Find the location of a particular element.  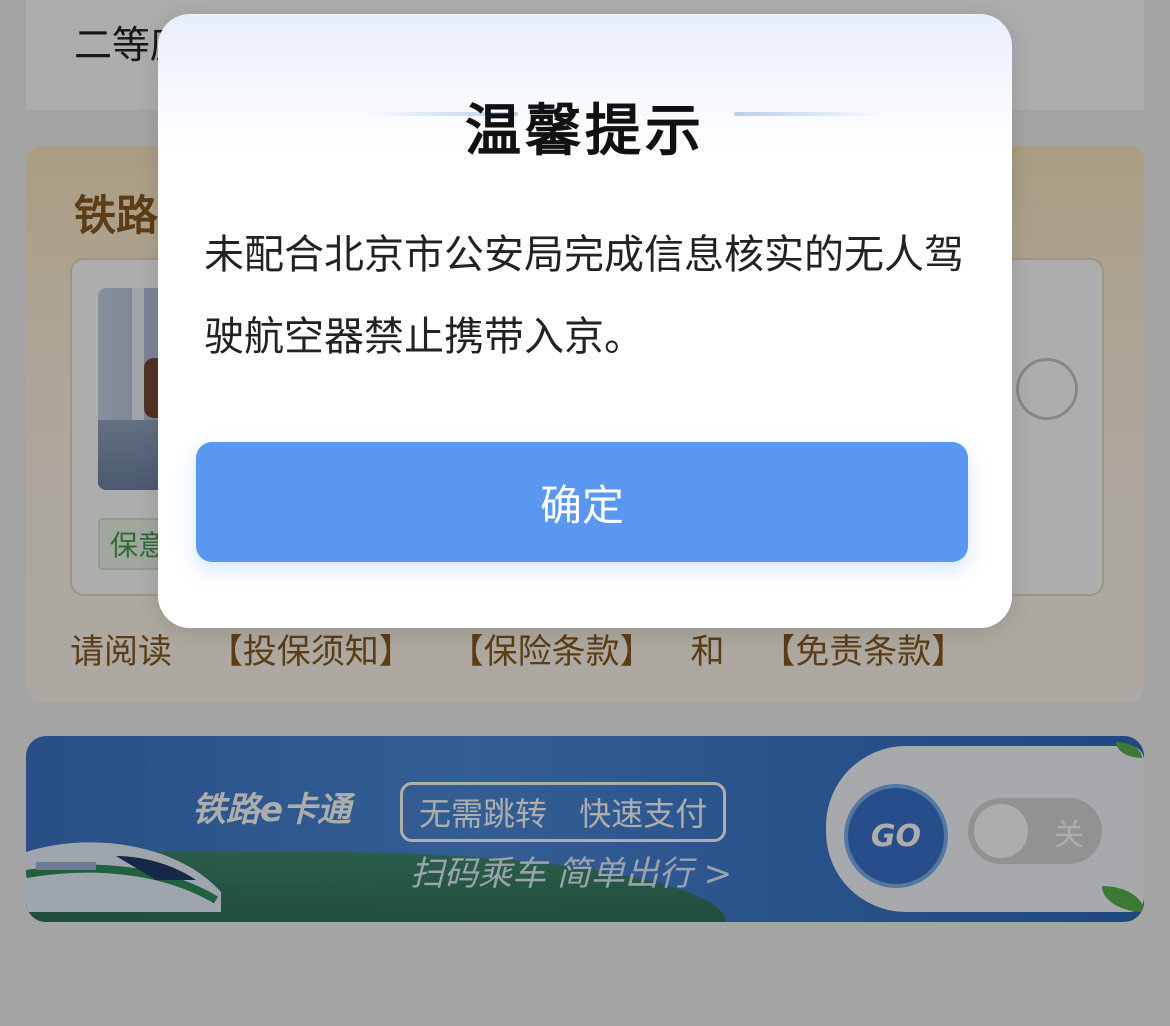

dialog-message: 未配合北京市公安局完成信息核实的无人驾驶航空器禁止携带入京。 is located at coordinates (584, 296).